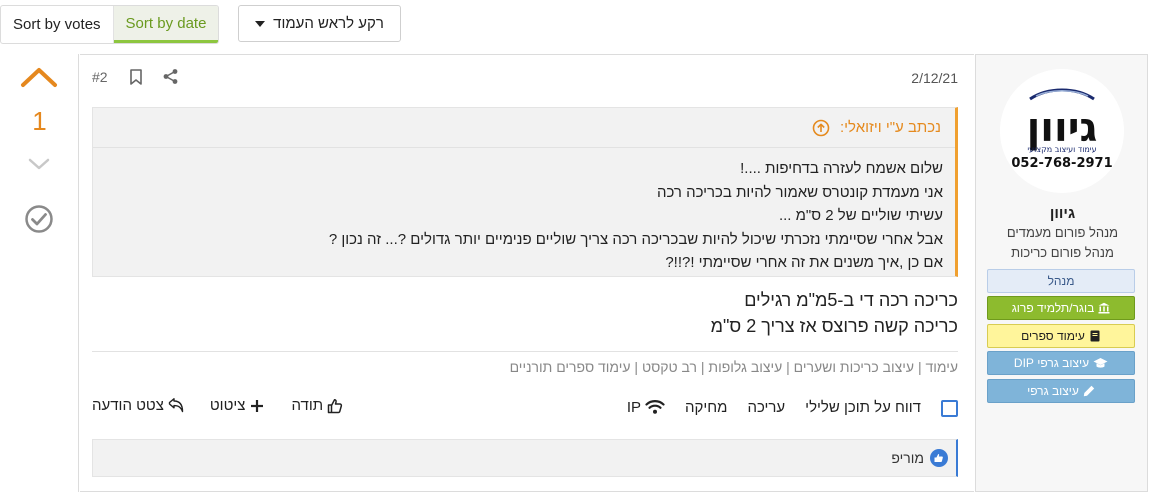 The width and height of the screenshot is (1156, 492). Describe the element at coordinates (166, 24) in the screenshot. I see `sort-by-date-button: Sort by date` at that location.